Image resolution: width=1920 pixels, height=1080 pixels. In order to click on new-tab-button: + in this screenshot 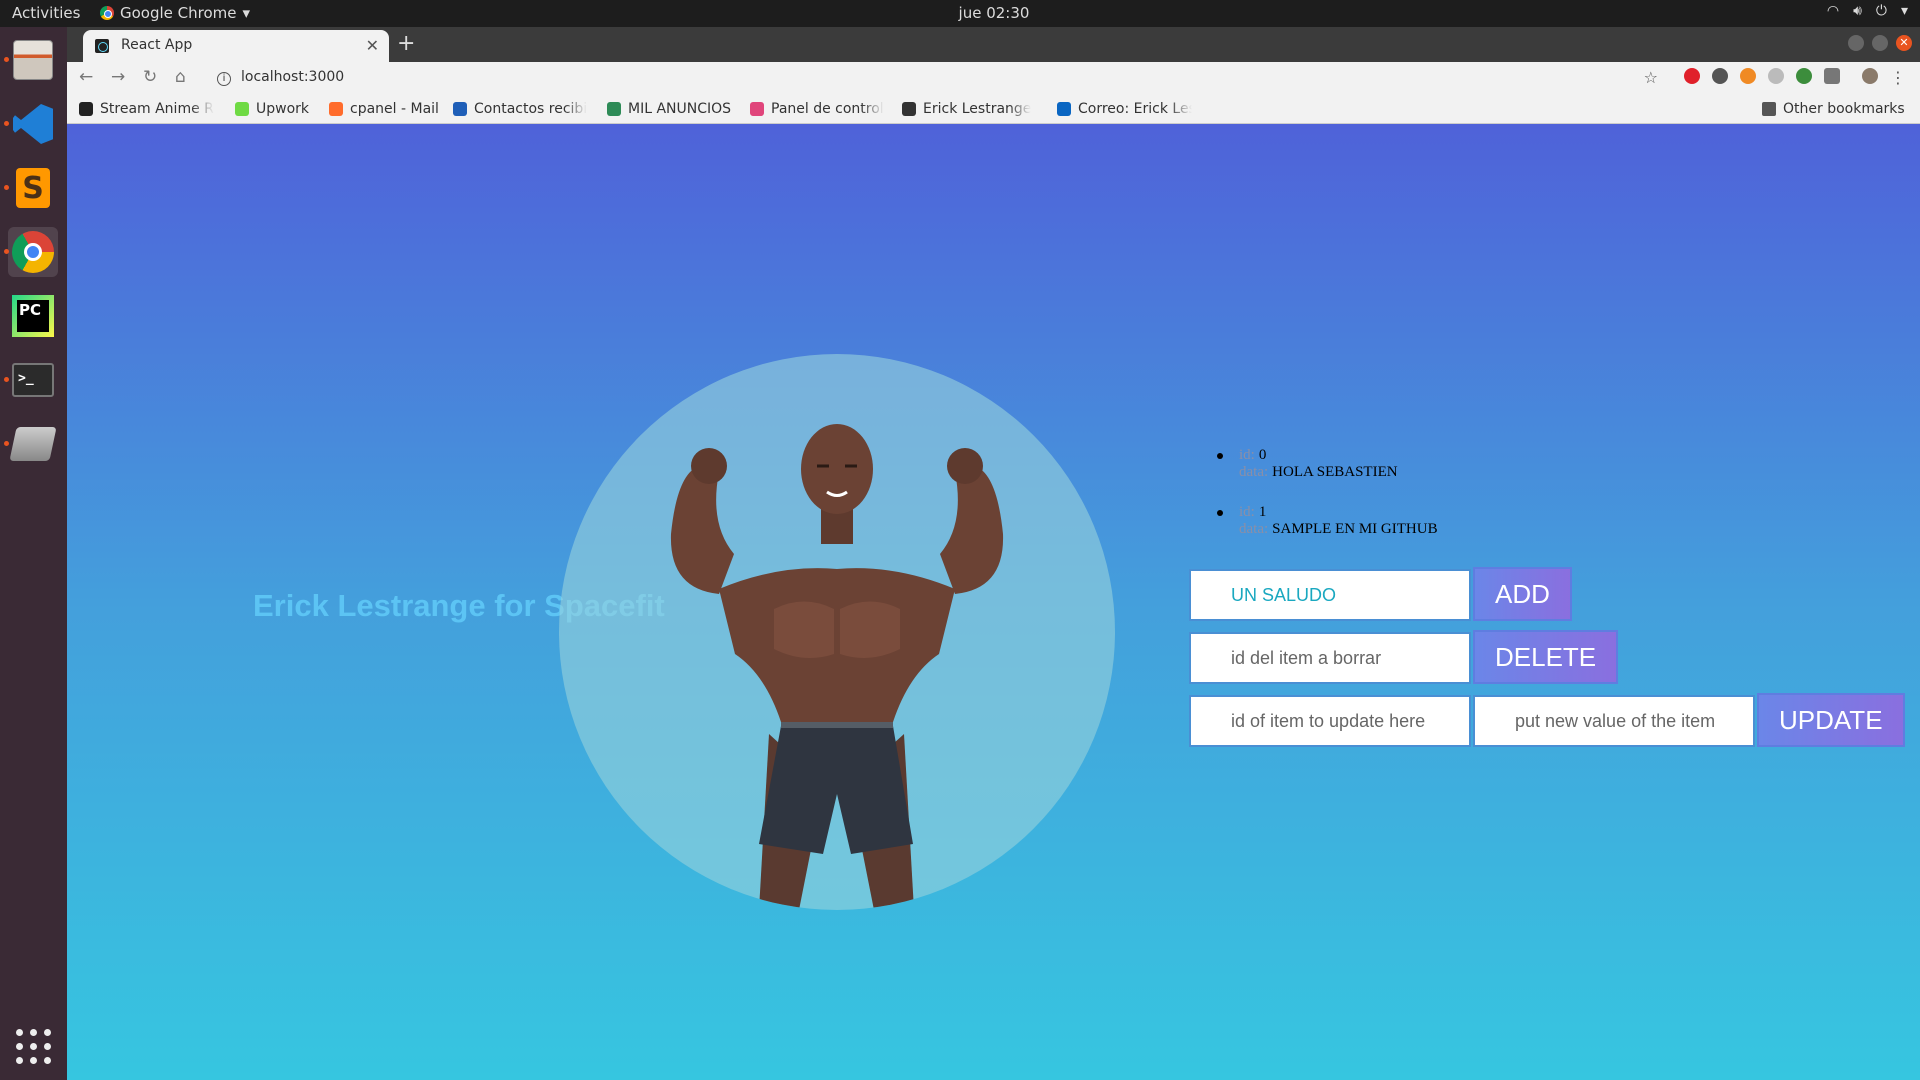, I will do `click(406, 43)`.